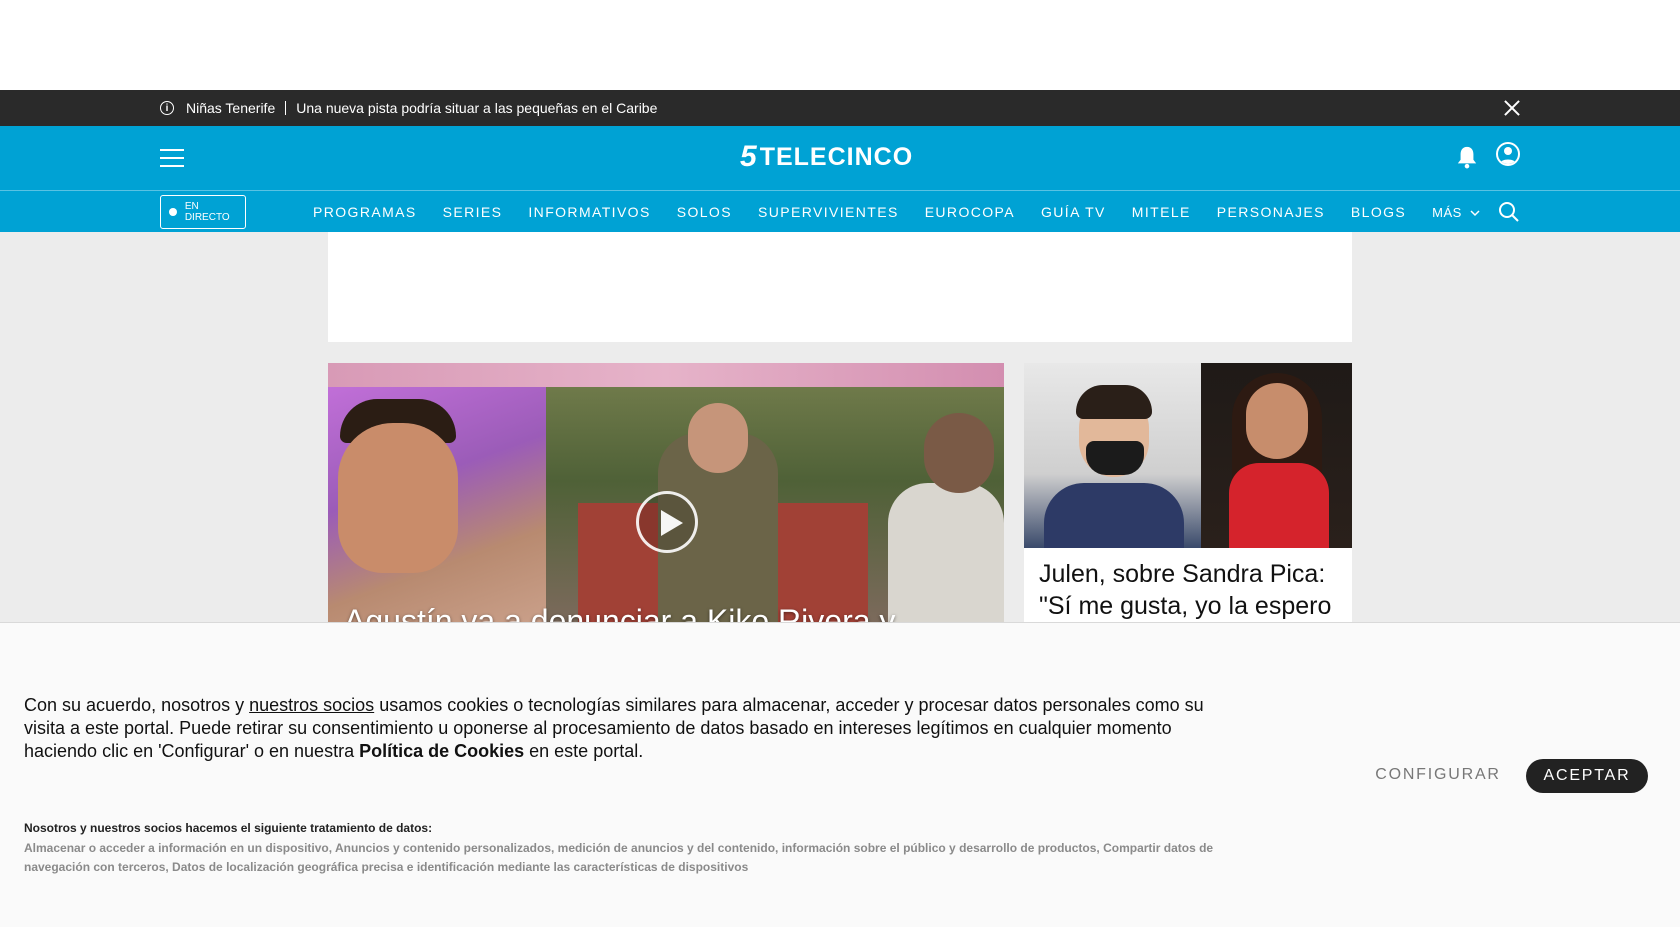 The height and width of the screenshot is (927, 1680). Describe the element at coordinates (236, 108) in the screenshot. I see `breaking-news-tag: Niñas Tenerife` at that location.